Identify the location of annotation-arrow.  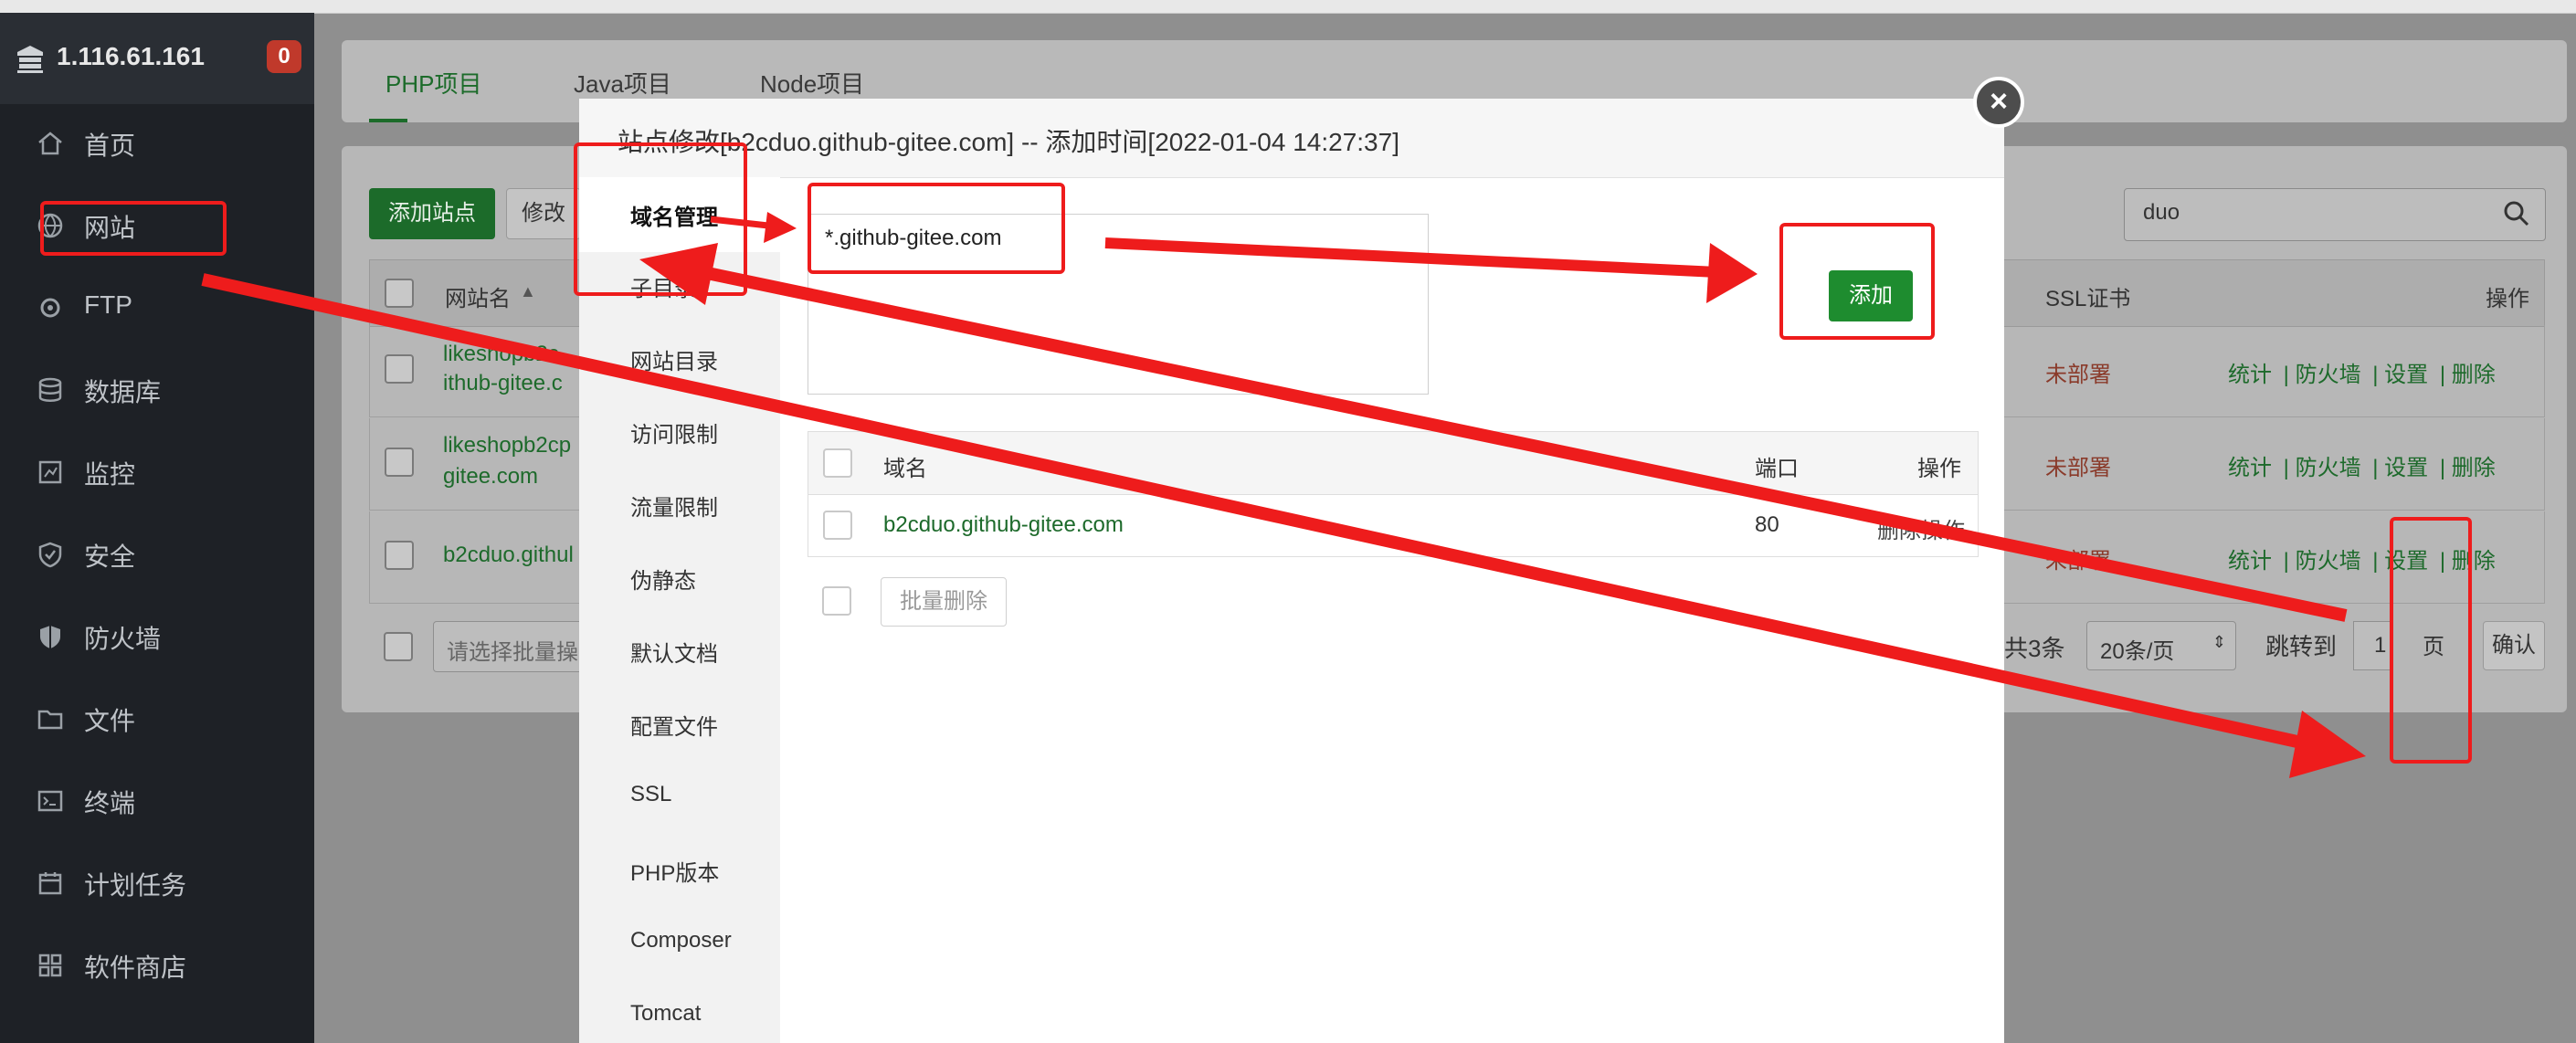
(1411, 257).